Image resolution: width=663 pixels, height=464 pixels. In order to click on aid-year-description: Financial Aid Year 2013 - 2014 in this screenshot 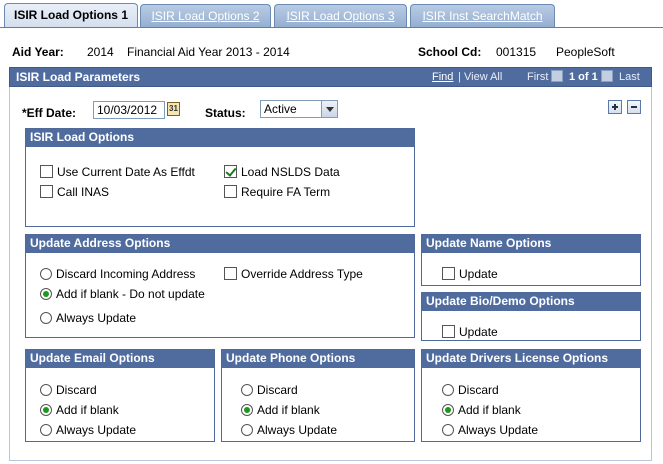, I will do `click(208, 52)`.